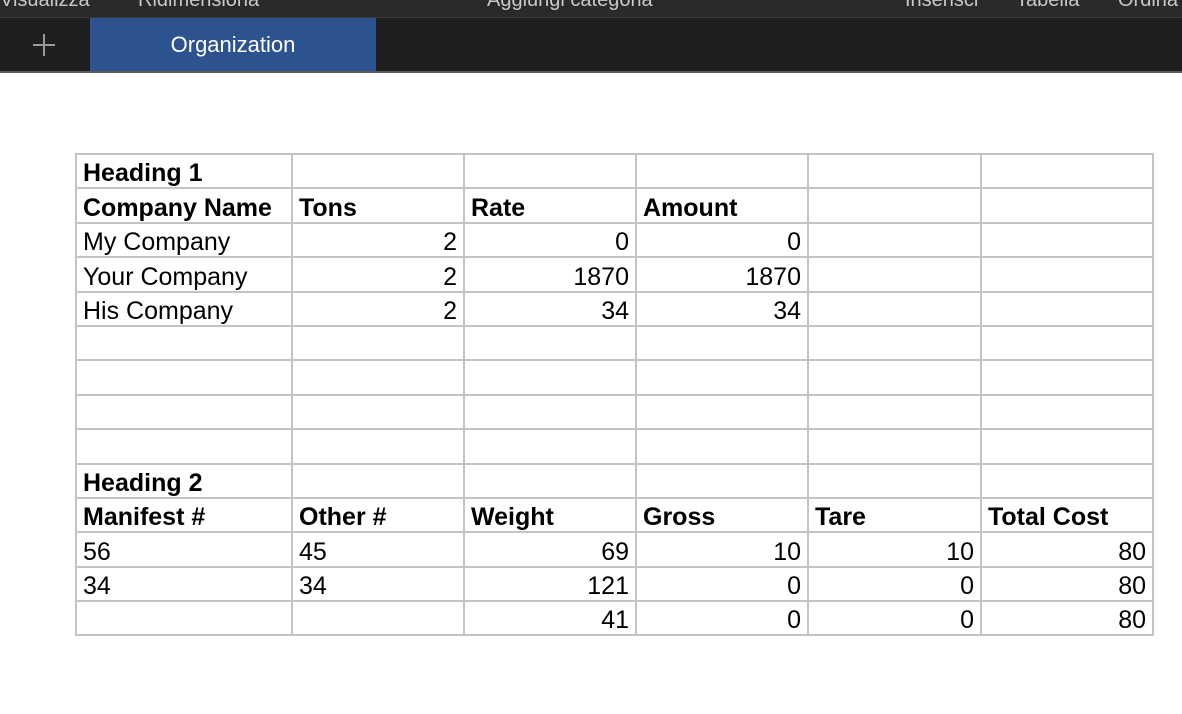  What do you see at coordinates (941, 6) in the screenshot?
I see `menu-item-inserisci: Inserisci` at bounding box center [941, 6].